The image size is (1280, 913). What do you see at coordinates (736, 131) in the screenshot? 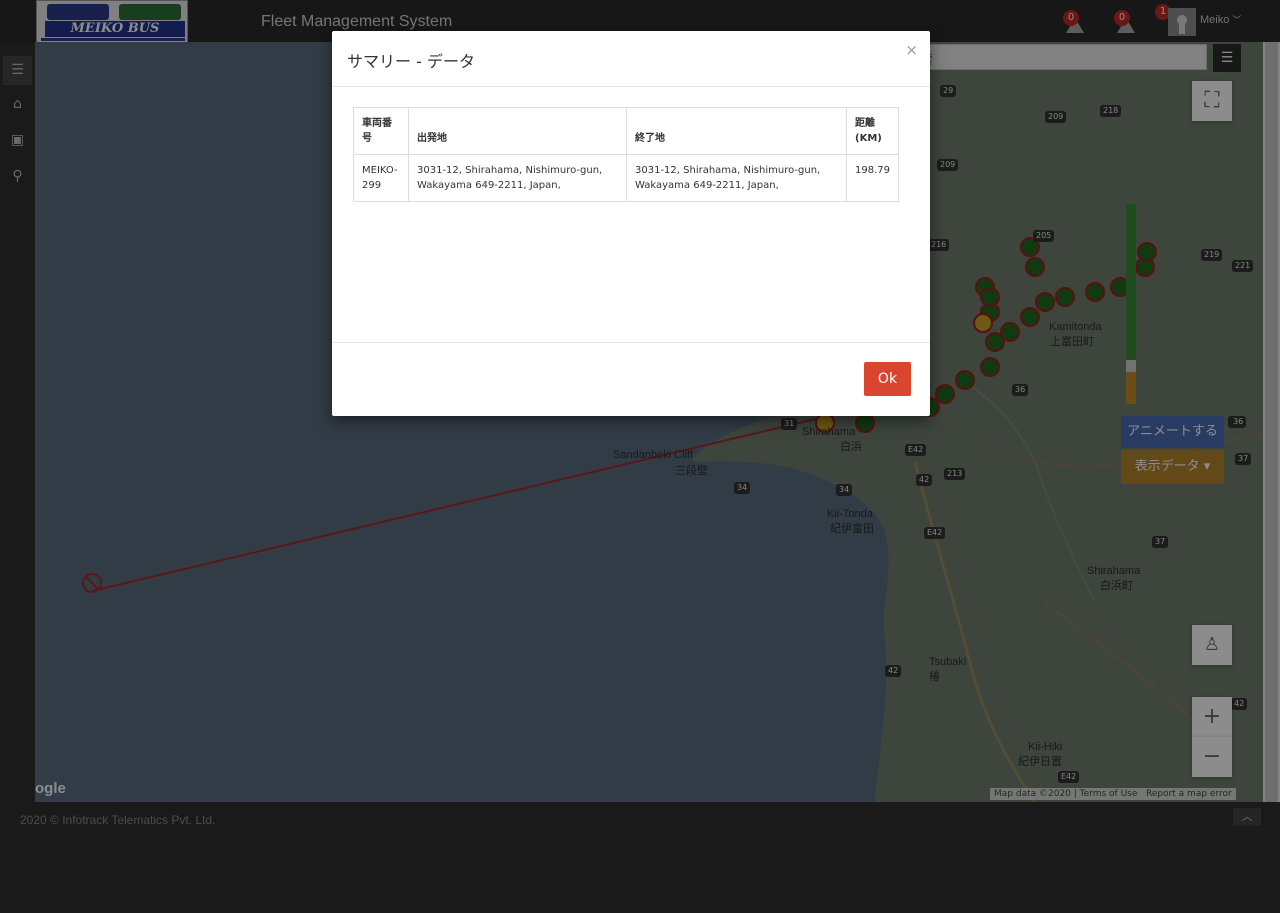
I see `column-header: 終了地` at bounding box center [736, 131].